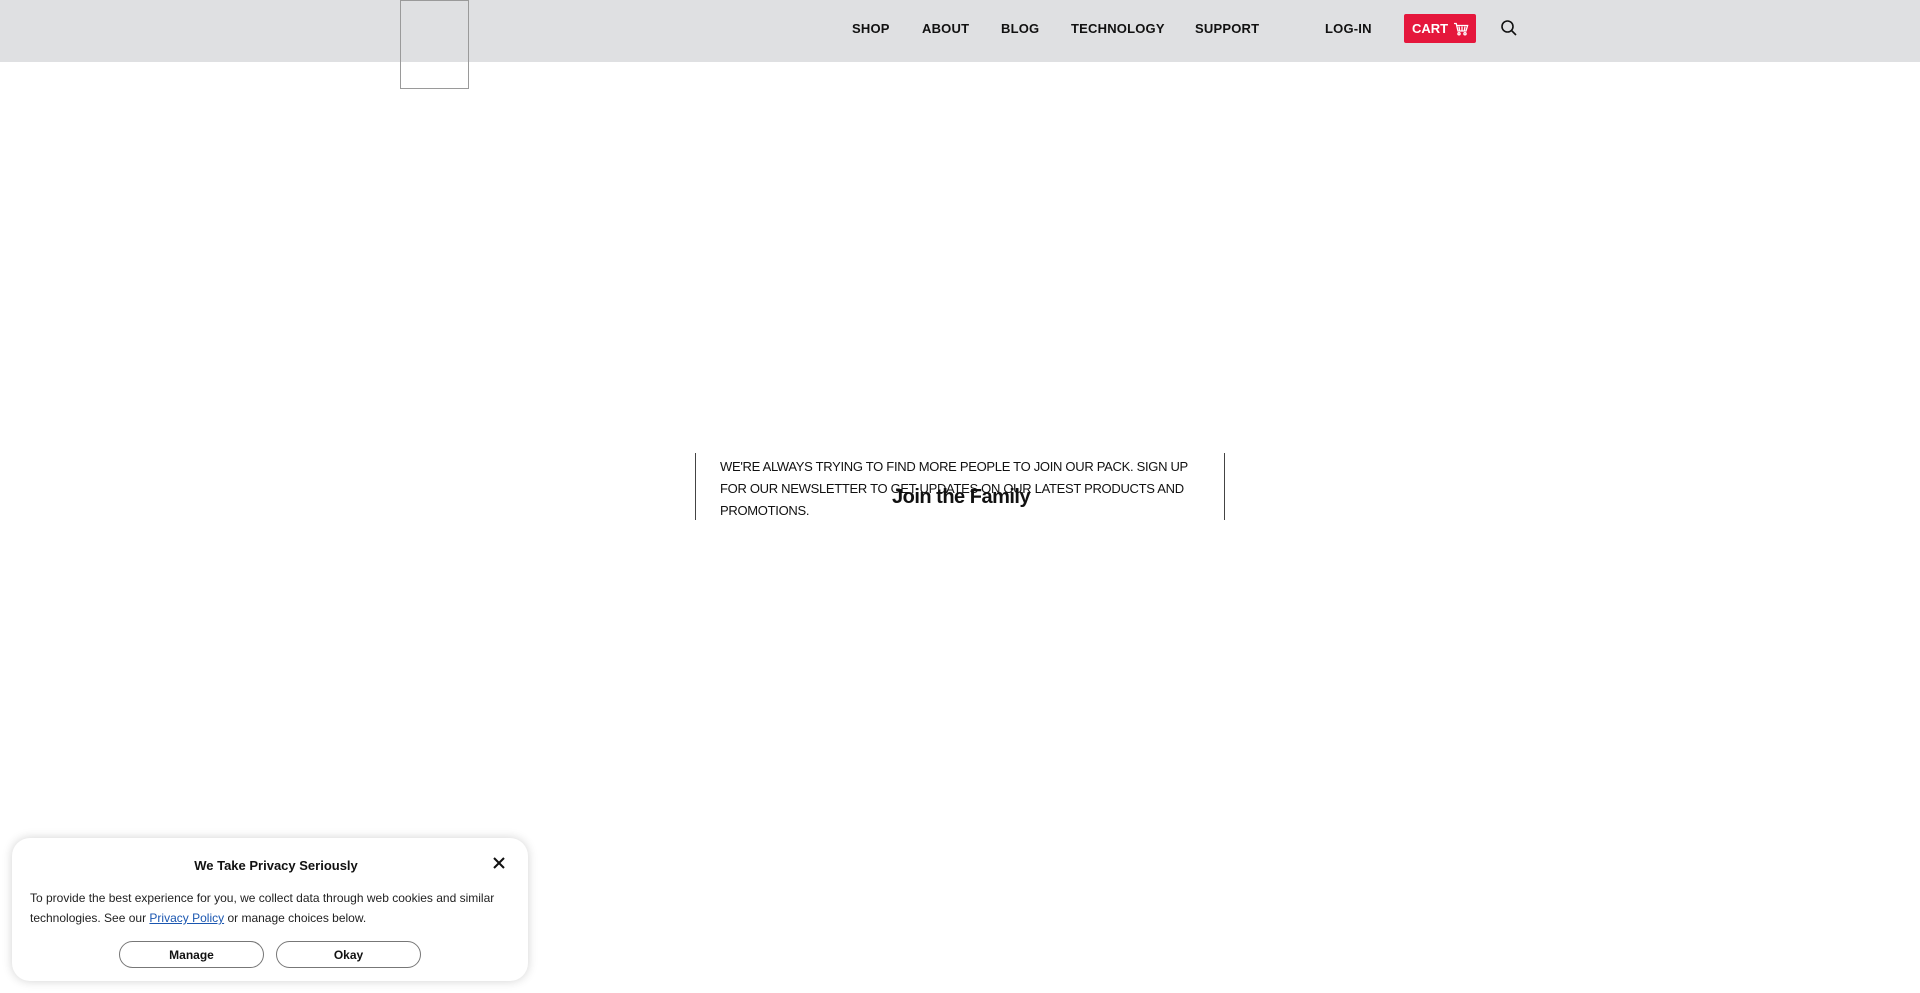  Describe the element at coordinates (1227, 28) in the screenshot. I see `nav-support: SUPPORT` at that location.